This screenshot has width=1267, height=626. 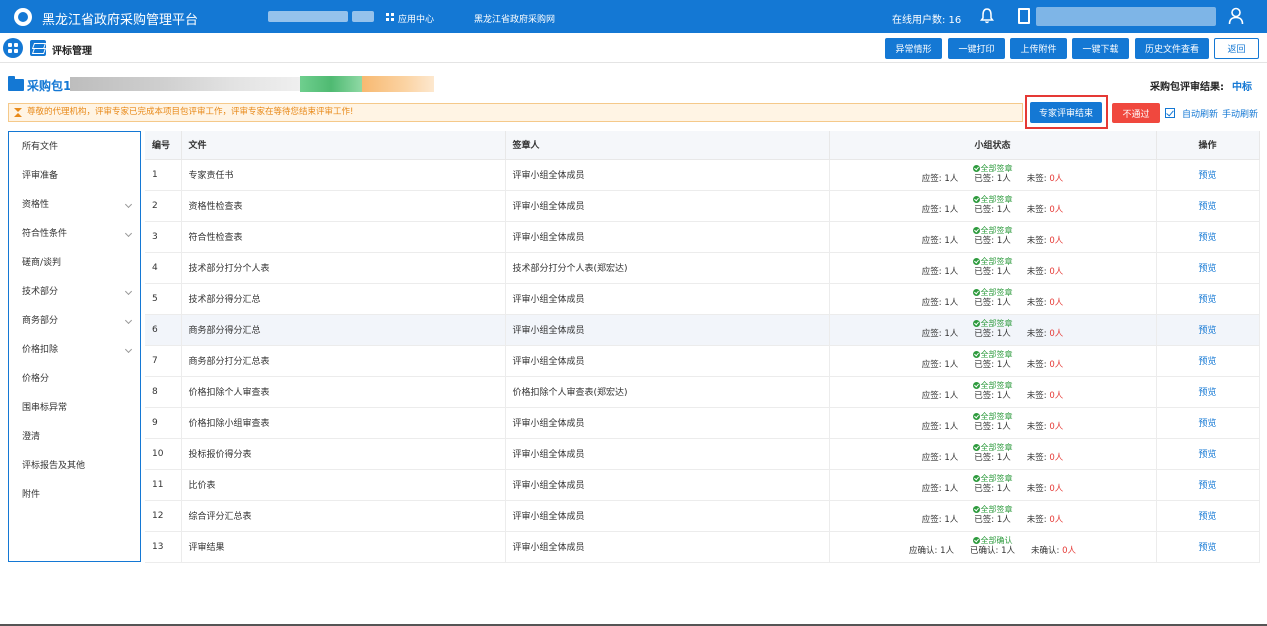 What do you see at coordinates (74, 466) in the screenshot?
I see `sidebar-item: 评标报告及其他` at bounding box center [74, 466].